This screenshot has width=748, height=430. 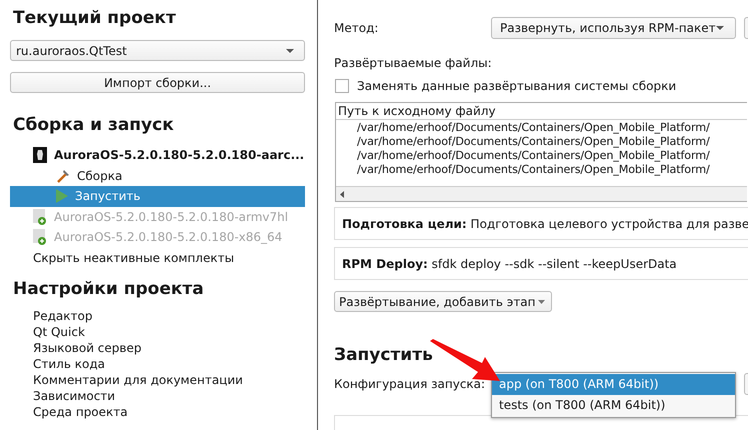 What do you see at coordinates (94, 18) in the screenshot?
I see `section-title: Текущий проект` at bounding box center [94, 18].